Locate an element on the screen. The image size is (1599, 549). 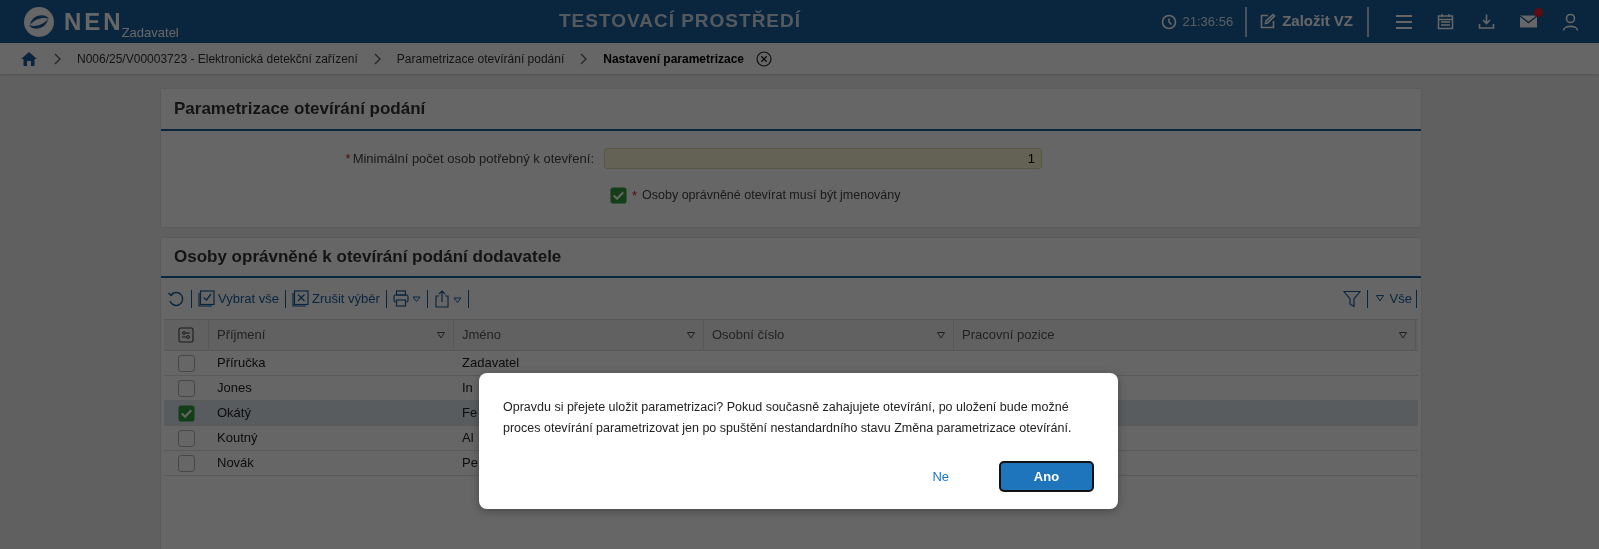
logo-text: NEN is located at coordinates (94, 21).